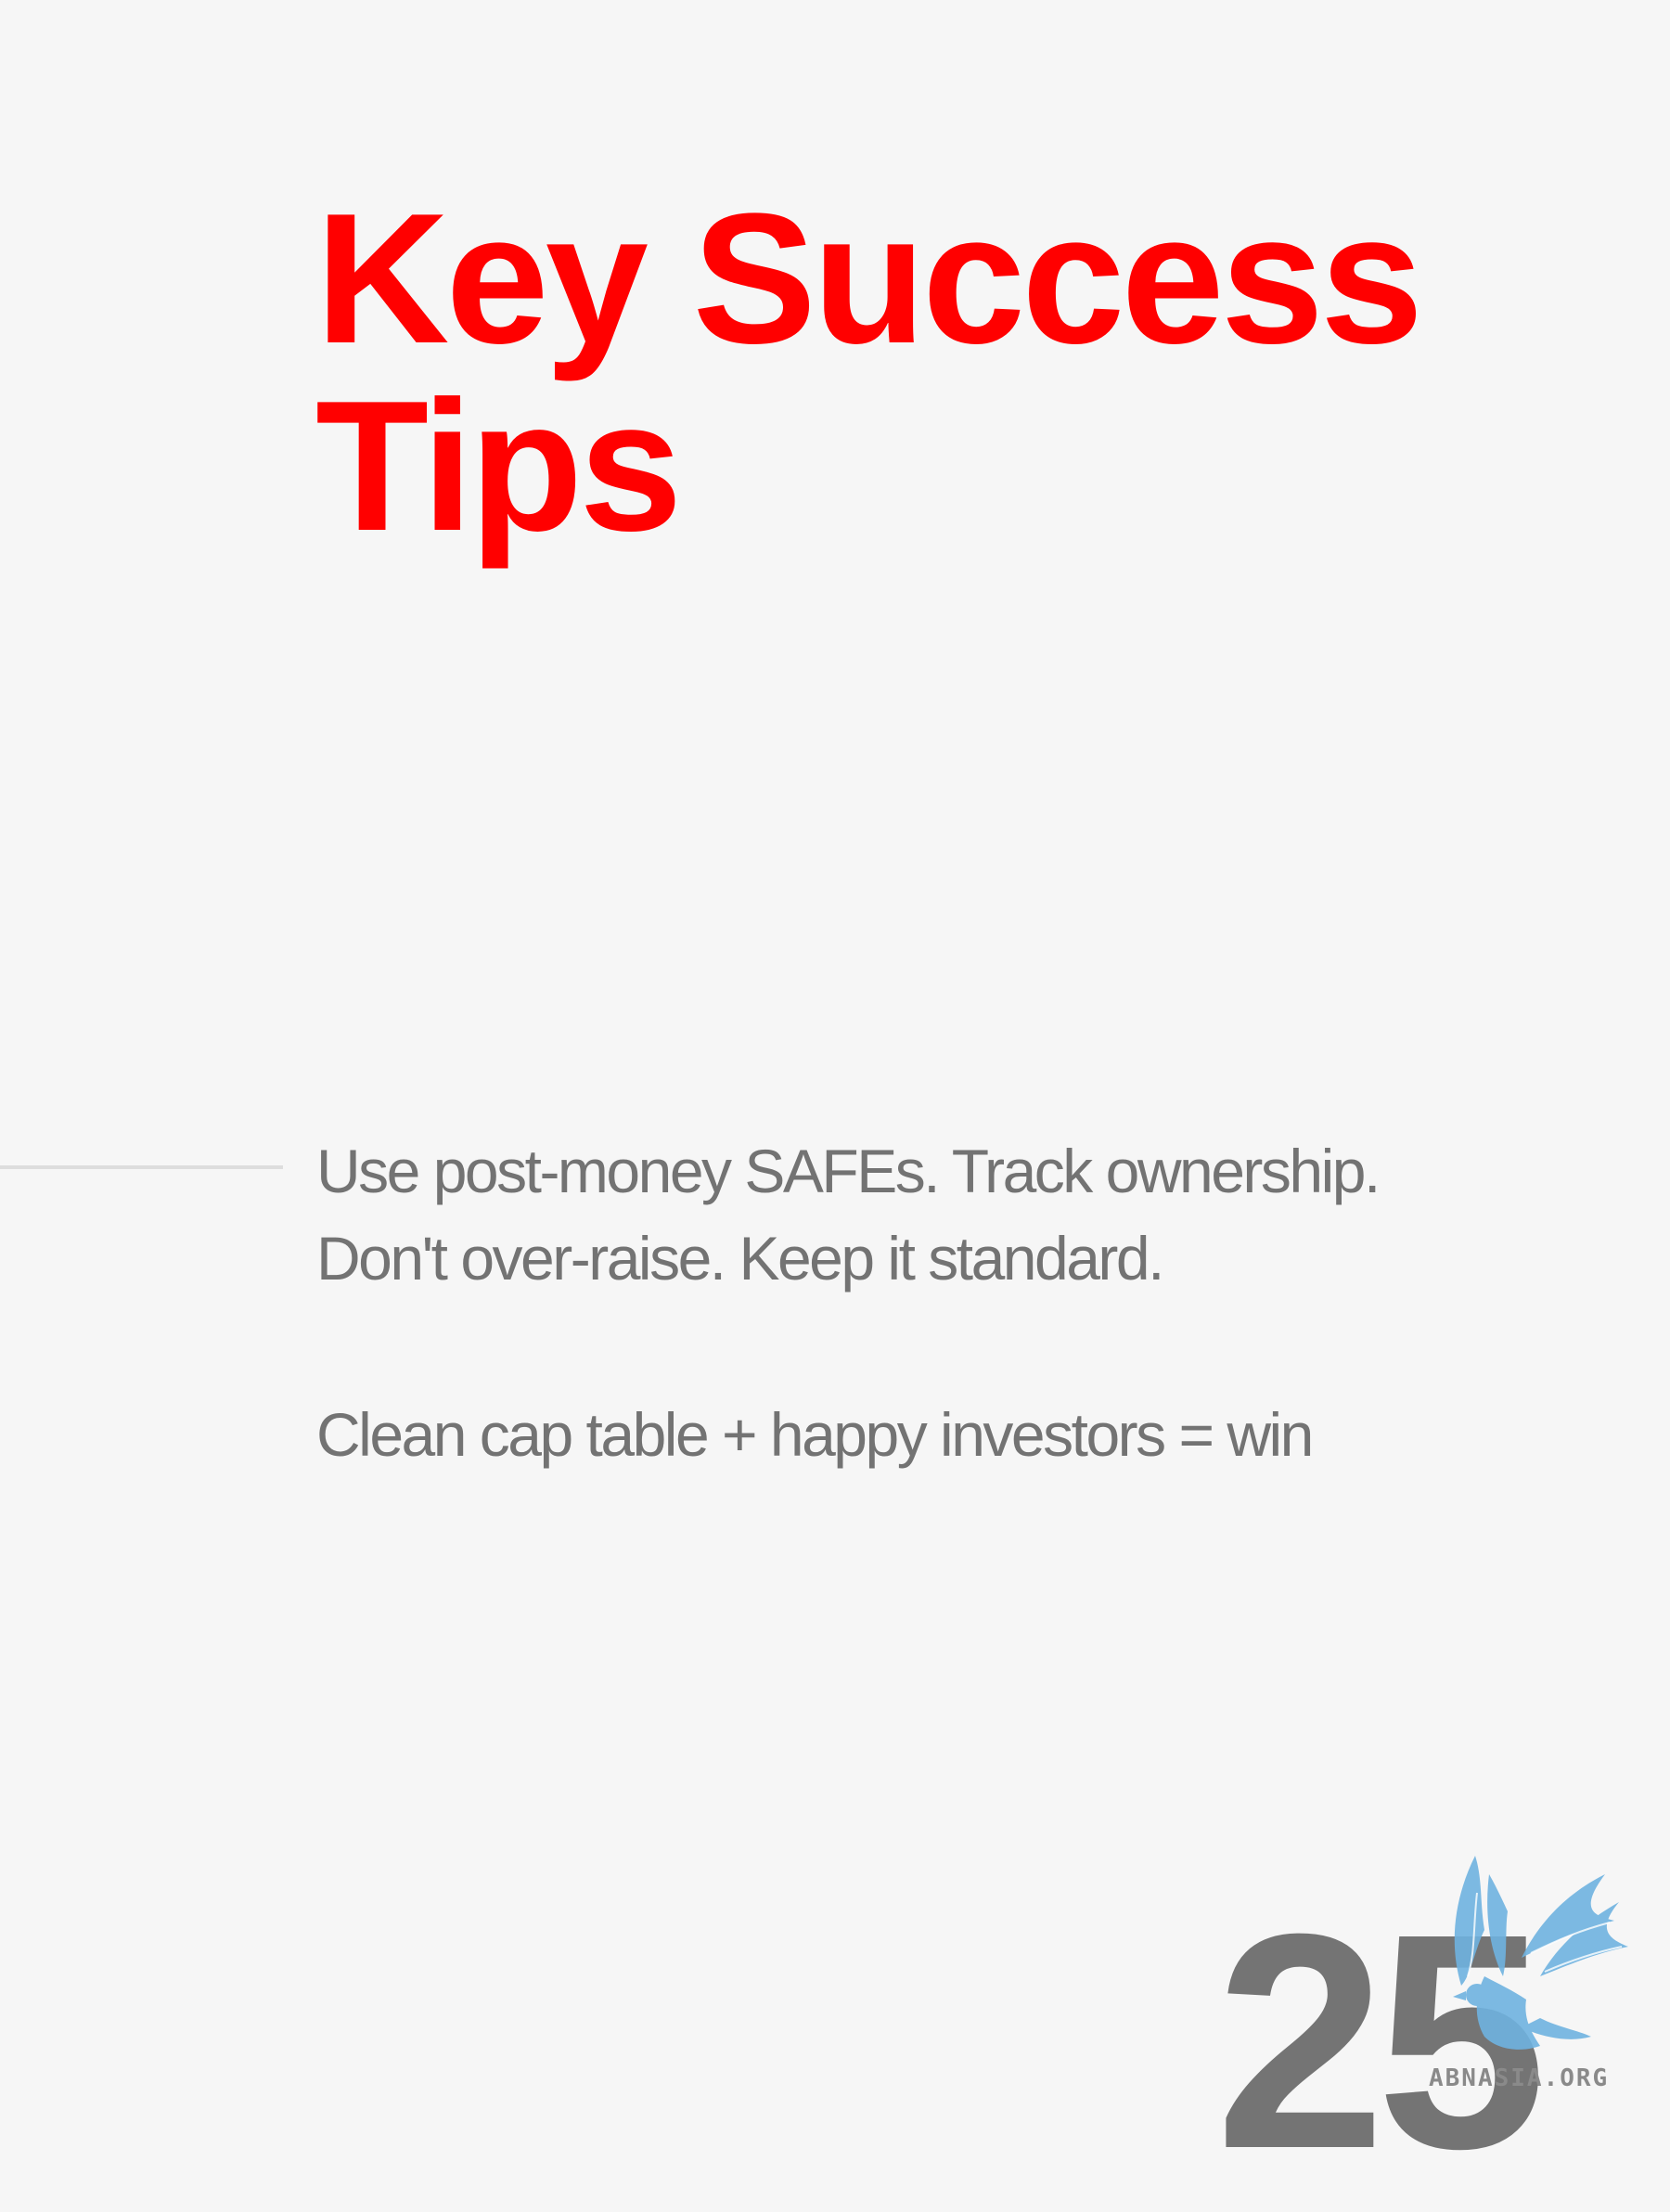 The height and width of the screenshot is (2212, 1670). I want to click on griffin-logo-icon, so click(1541, 1953).